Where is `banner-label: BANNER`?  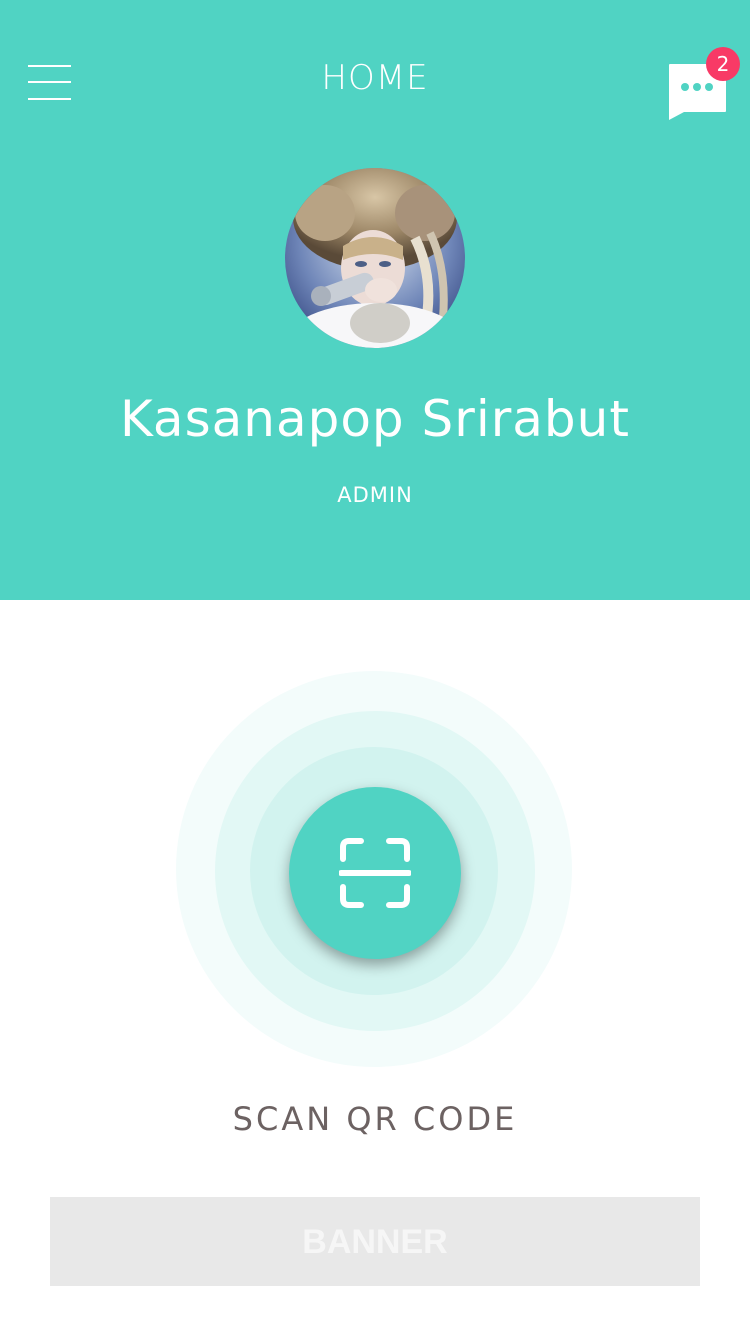
banner-label: BANNER is located at coordinates (375, 1242).